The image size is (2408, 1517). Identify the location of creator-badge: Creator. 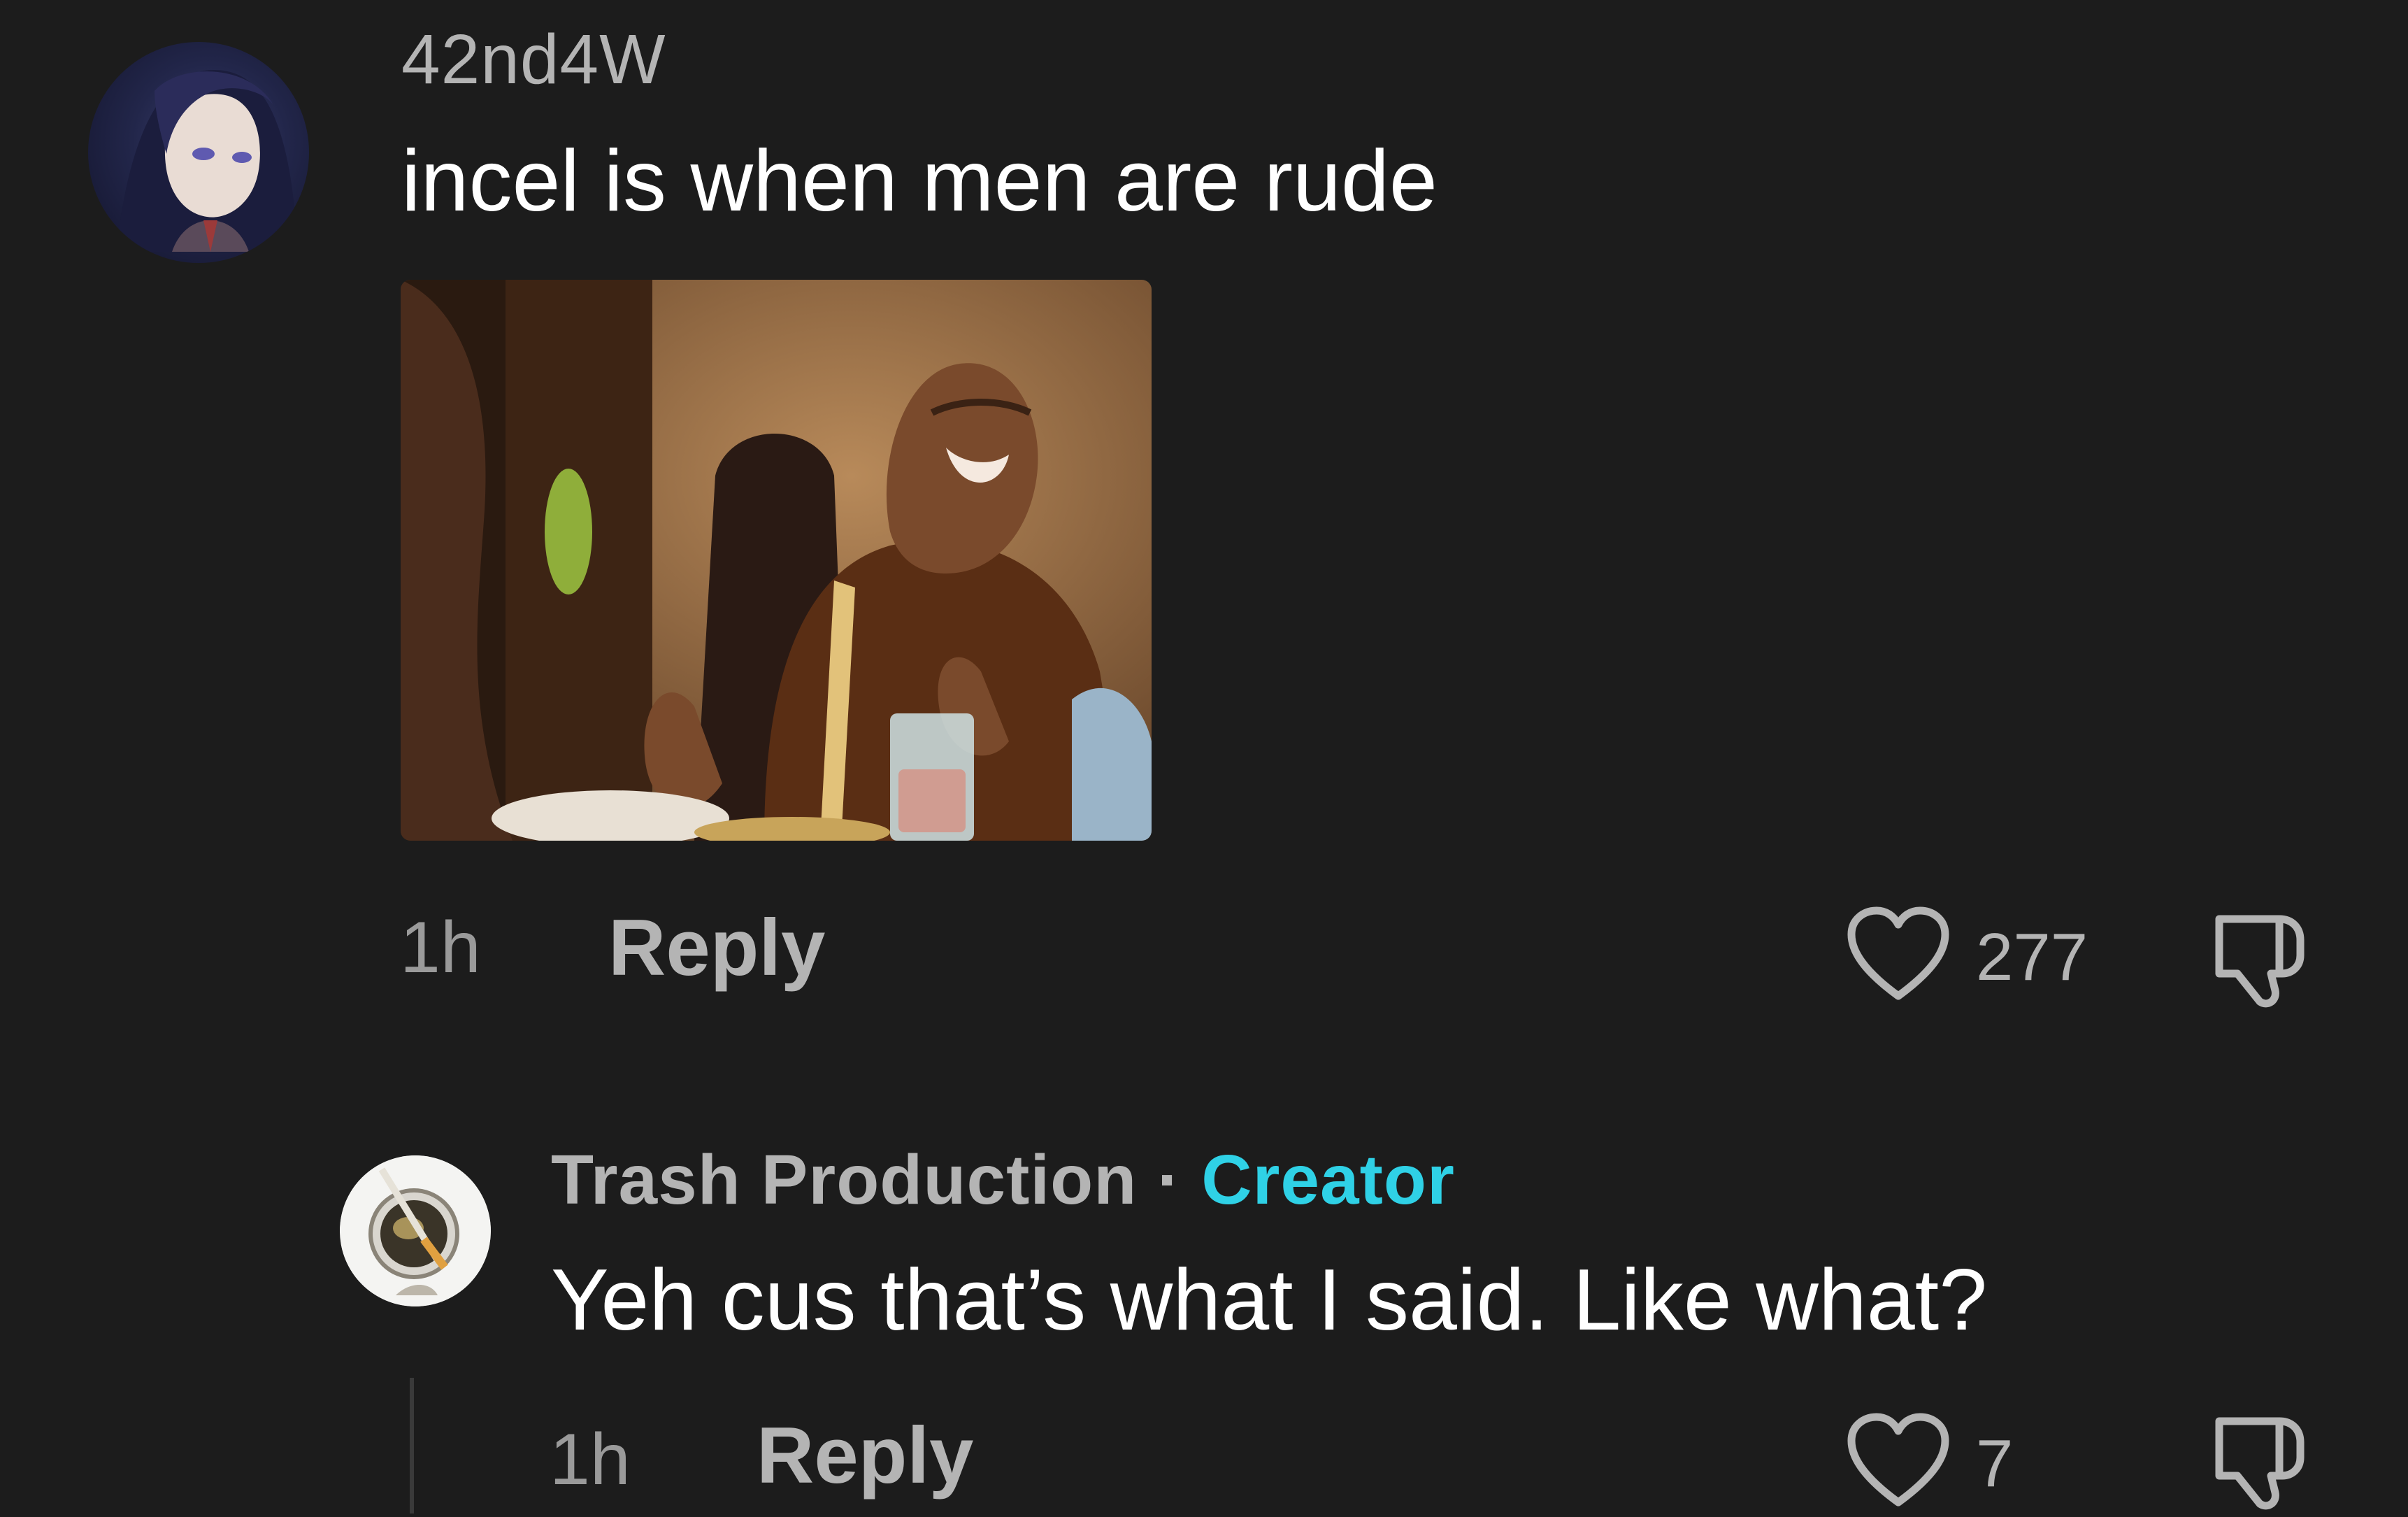
(1328, 1180).